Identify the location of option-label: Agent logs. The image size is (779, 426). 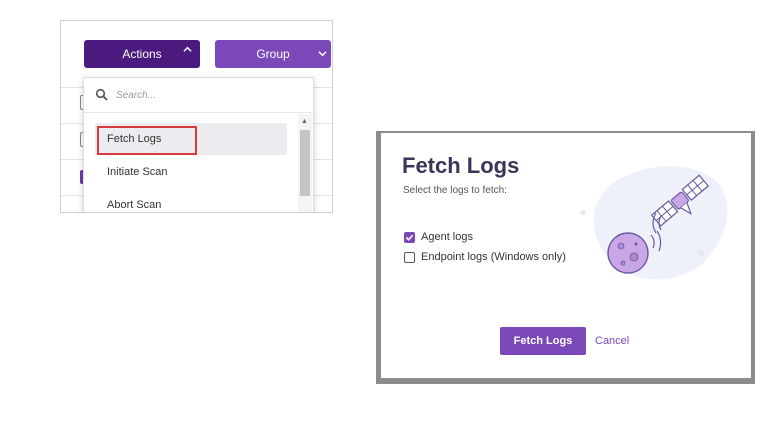
(447, 237).